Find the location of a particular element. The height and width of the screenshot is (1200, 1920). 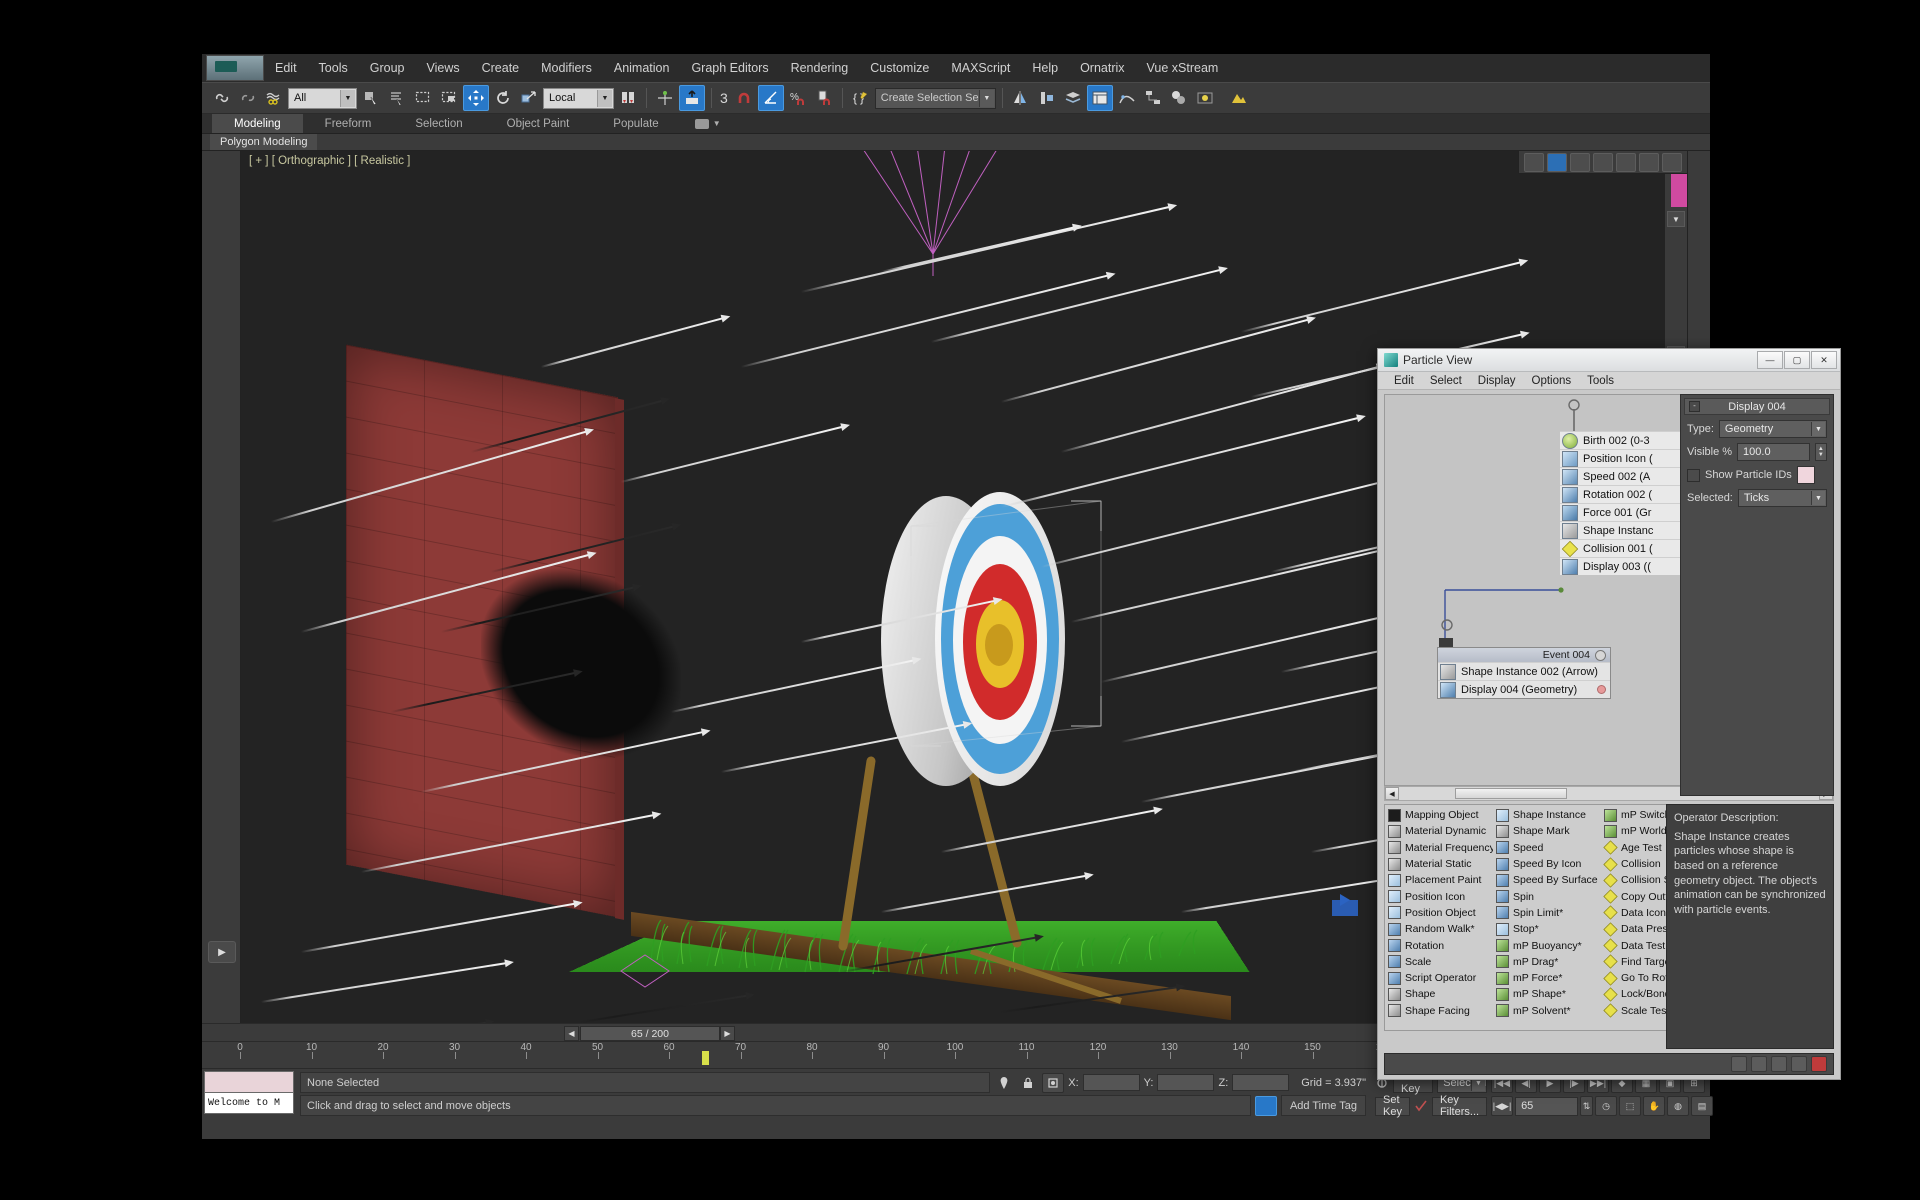

angle-snap-toggle-icon is located at coordinates (770, 98).